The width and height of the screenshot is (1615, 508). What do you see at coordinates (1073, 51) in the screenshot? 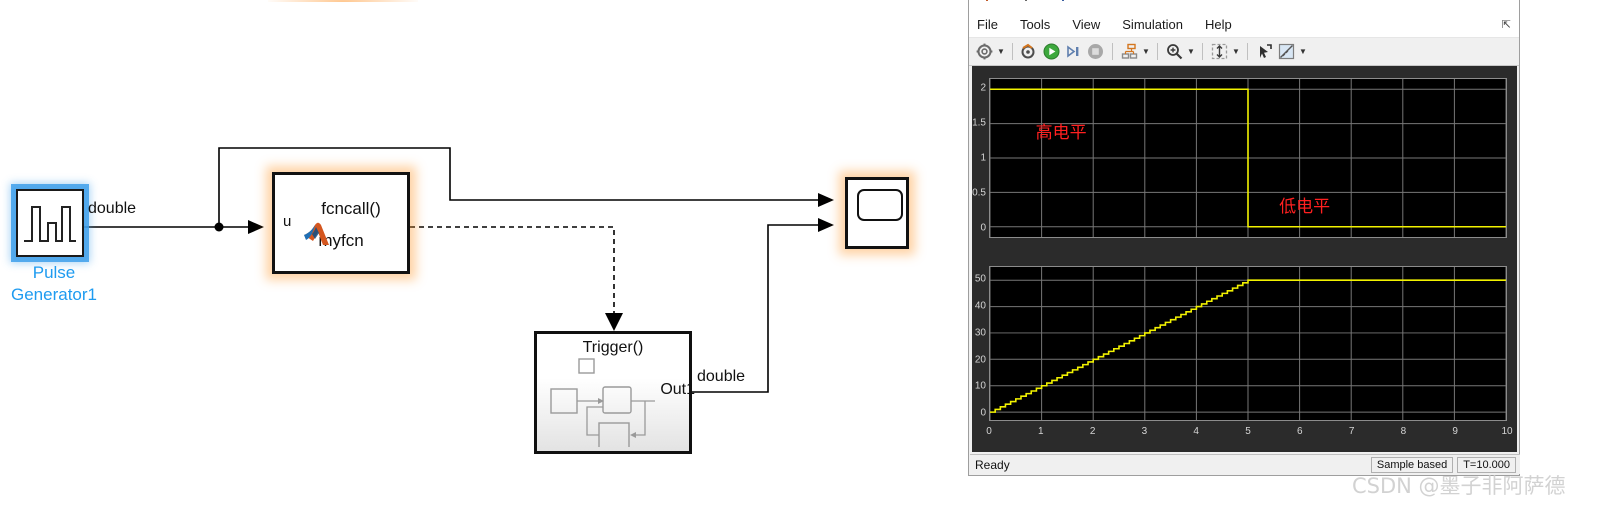
I see `step-forward-icon` at bounding box center [1073, 51].